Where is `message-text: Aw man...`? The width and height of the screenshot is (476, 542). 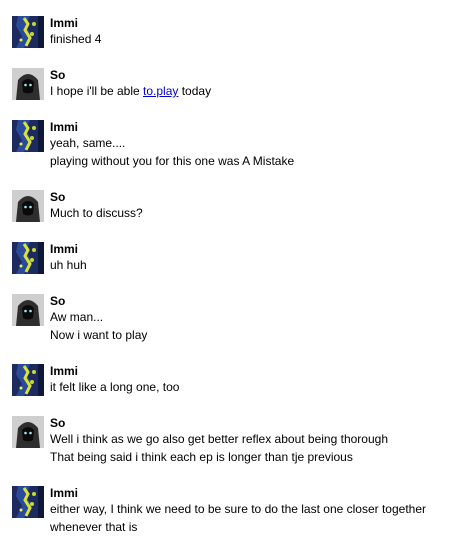 message-text: Aw man... is located at coordinates (77, 317).